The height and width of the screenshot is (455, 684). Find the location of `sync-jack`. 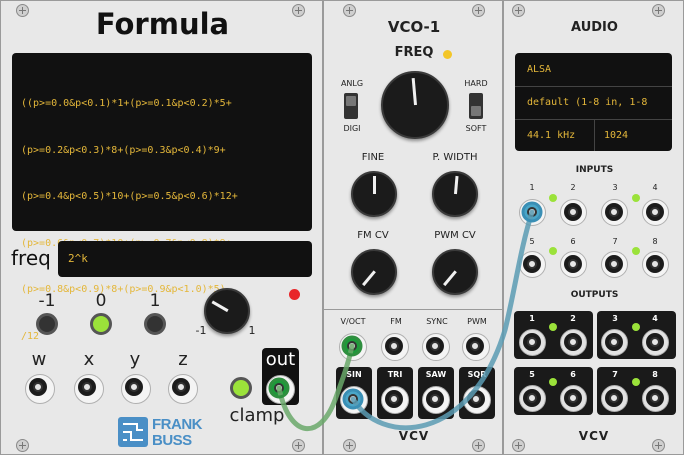

sync-jack is located at coordinates (436, 347).